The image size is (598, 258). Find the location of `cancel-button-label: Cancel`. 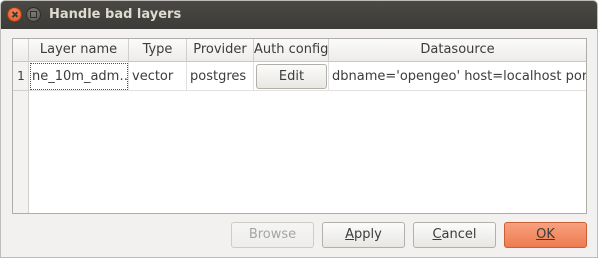

cancel-button-label: Cancel is located at coordinates (454, 234).